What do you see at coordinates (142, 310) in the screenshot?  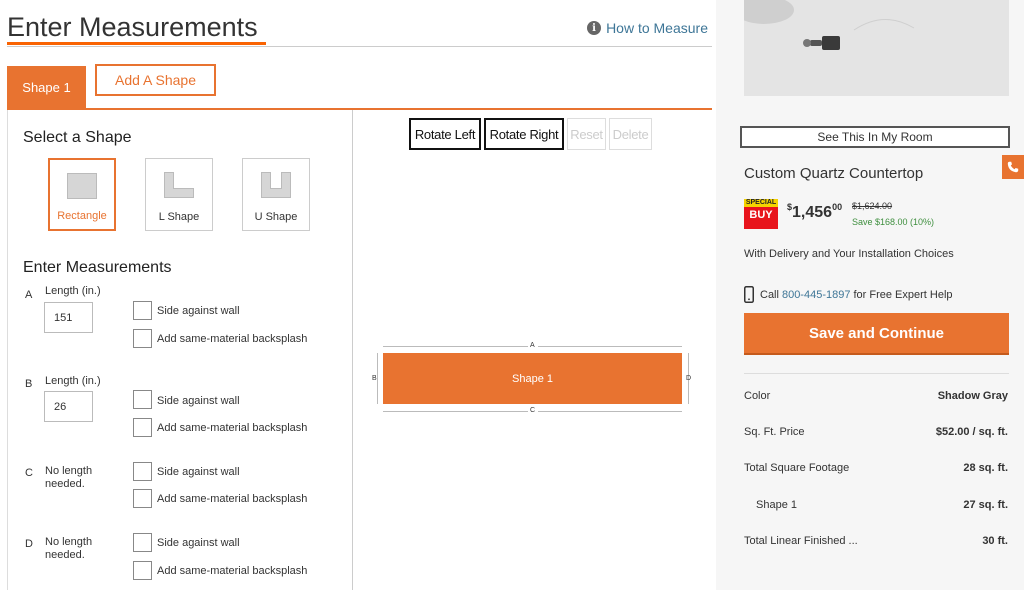 I see `side-a-wall-checkbox` at bounding box center [142, 310].